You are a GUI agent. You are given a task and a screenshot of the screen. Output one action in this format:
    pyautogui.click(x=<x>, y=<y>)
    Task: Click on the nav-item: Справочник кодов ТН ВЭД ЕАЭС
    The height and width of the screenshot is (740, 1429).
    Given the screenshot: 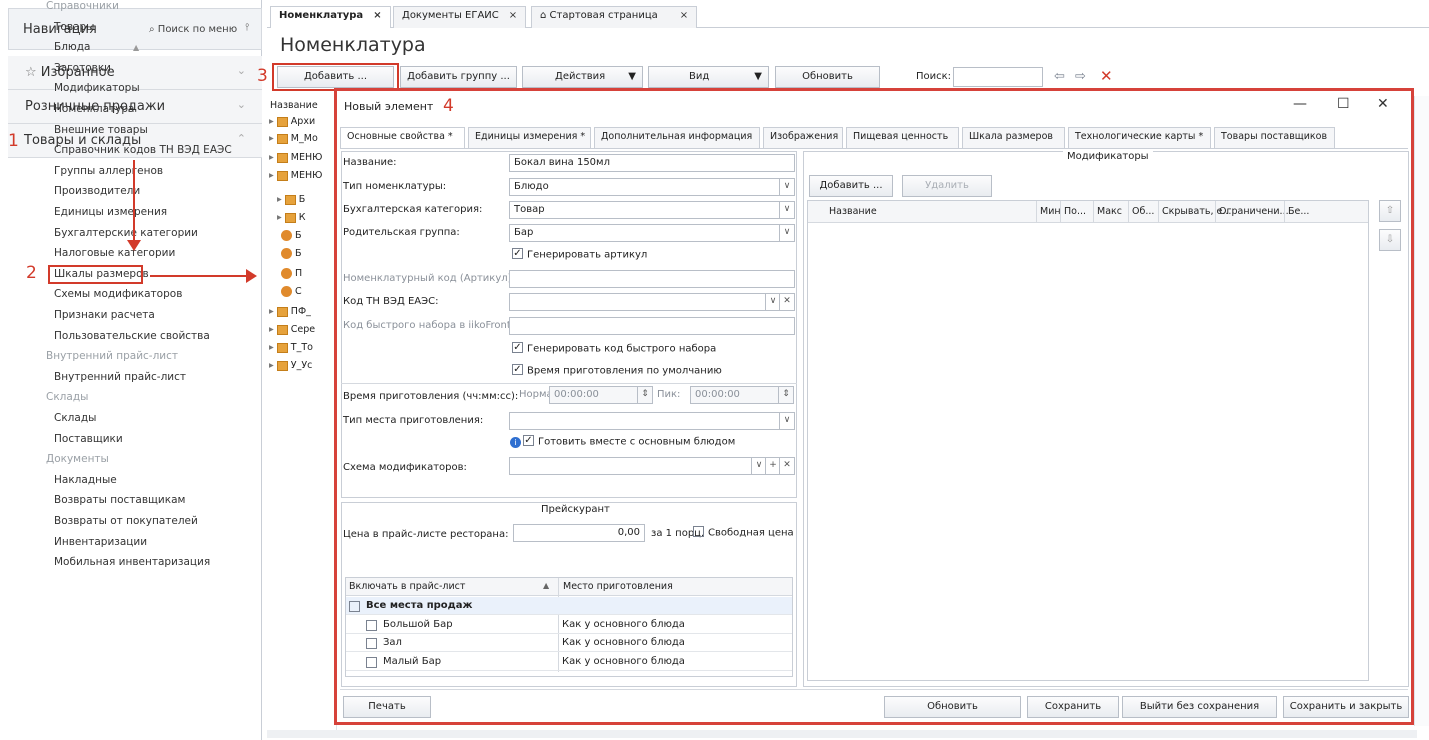 What is the action you would take?
    pyautogui.click(x=143, y=150)
    